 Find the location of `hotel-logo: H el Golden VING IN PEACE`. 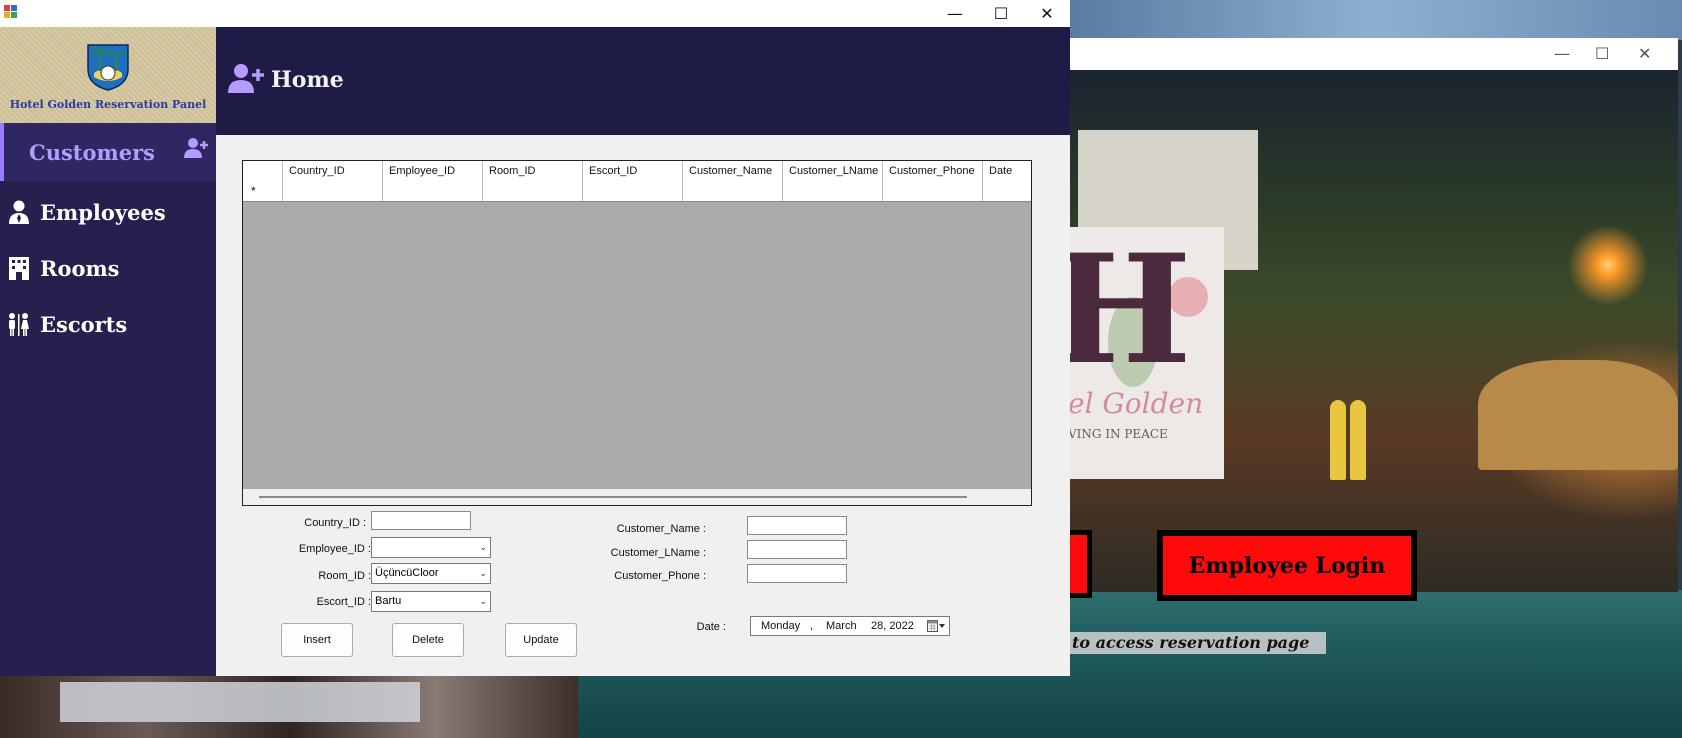

hotel-logo: H el Golden VING IN PEACE is located at coordinates (1137, 353).